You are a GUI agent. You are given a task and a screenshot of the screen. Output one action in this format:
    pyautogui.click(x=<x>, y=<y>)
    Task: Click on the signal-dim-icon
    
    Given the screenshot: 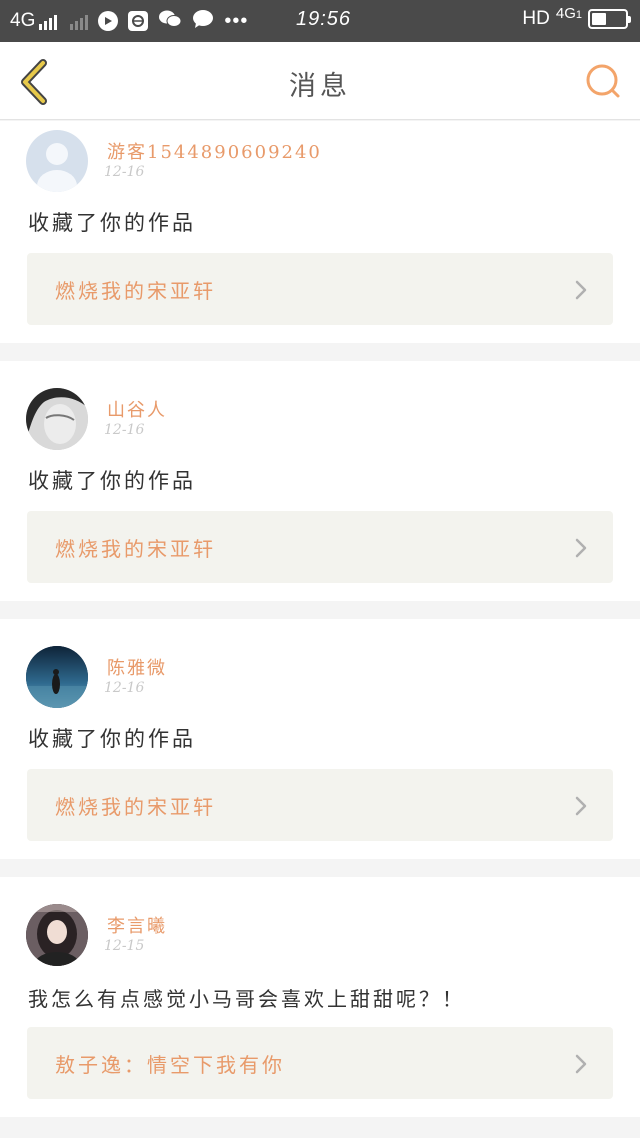 What is the action you would take?
    pyautogui.click(x=79, y=21)
    